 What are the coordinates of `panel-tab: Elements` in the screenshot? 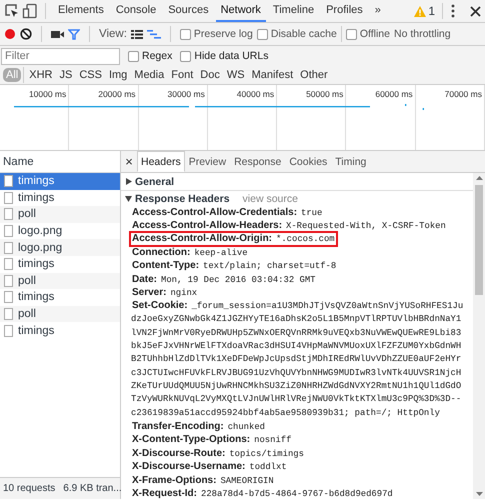 It's located at (81, 11).